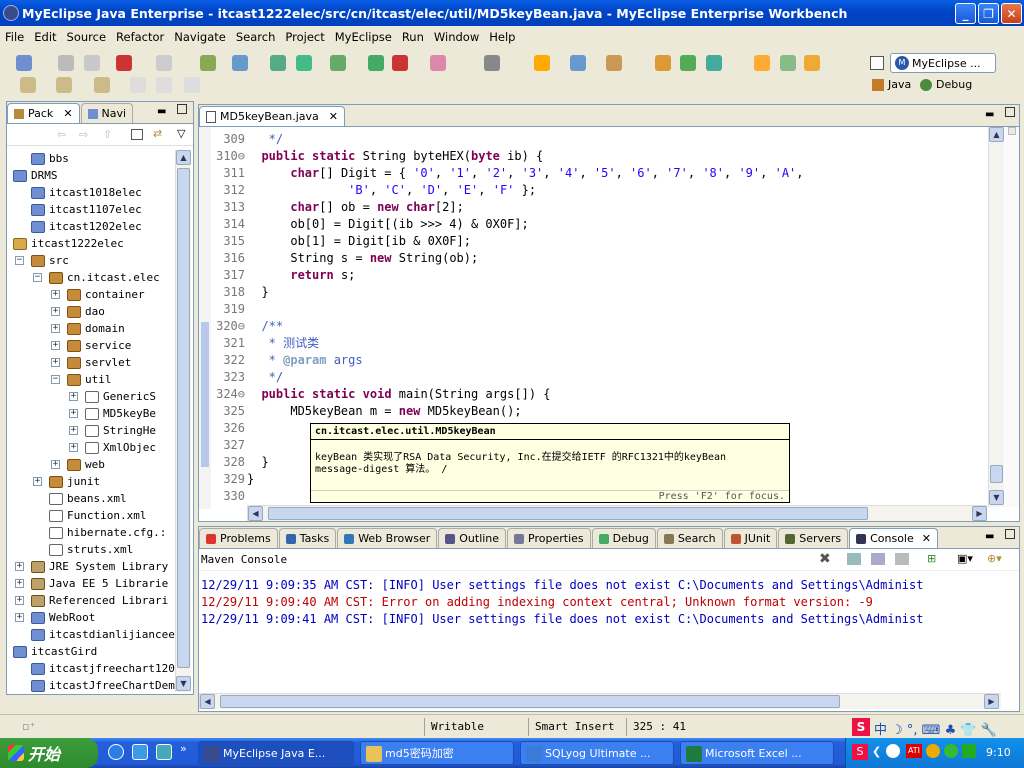 The width and height of the screenshot is (1024, 768). Describe the element at coordinates (55, 651) in the screenshot. I see `tree-item: +itcastGird` at that location.